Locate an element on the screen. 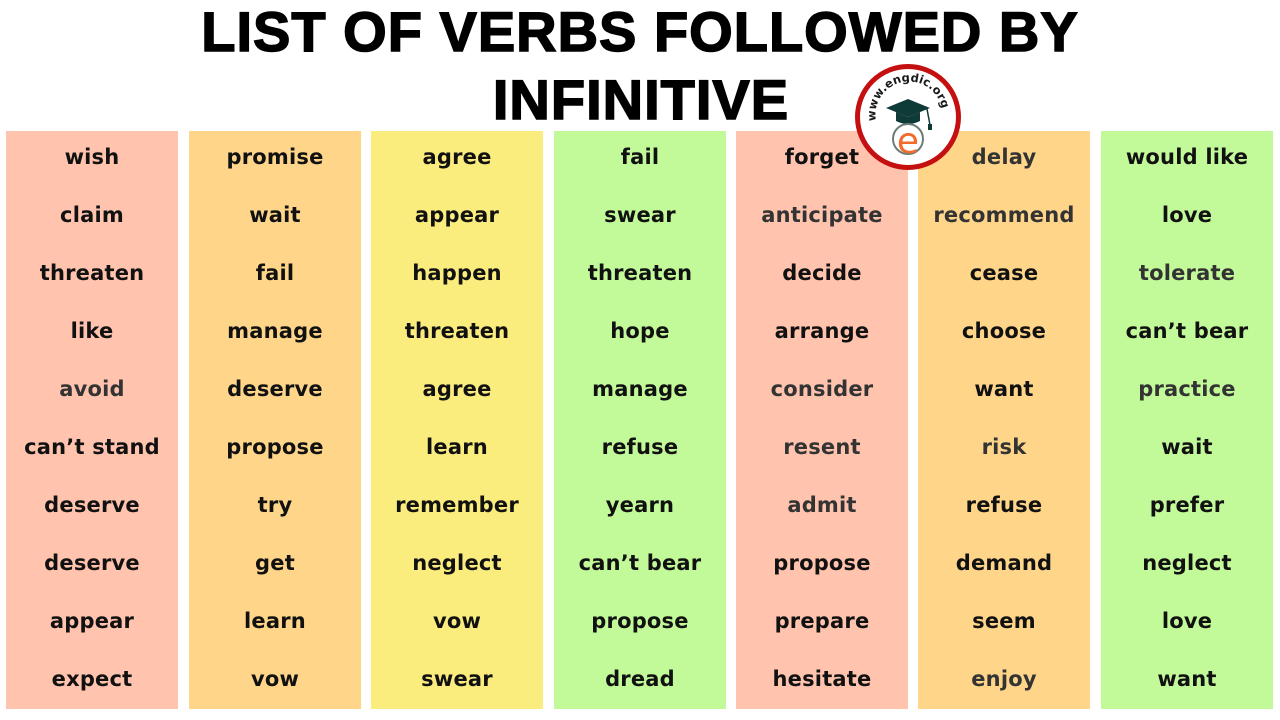  engdic-logo: www.engdic.org e is located at coordinates (908, 117).